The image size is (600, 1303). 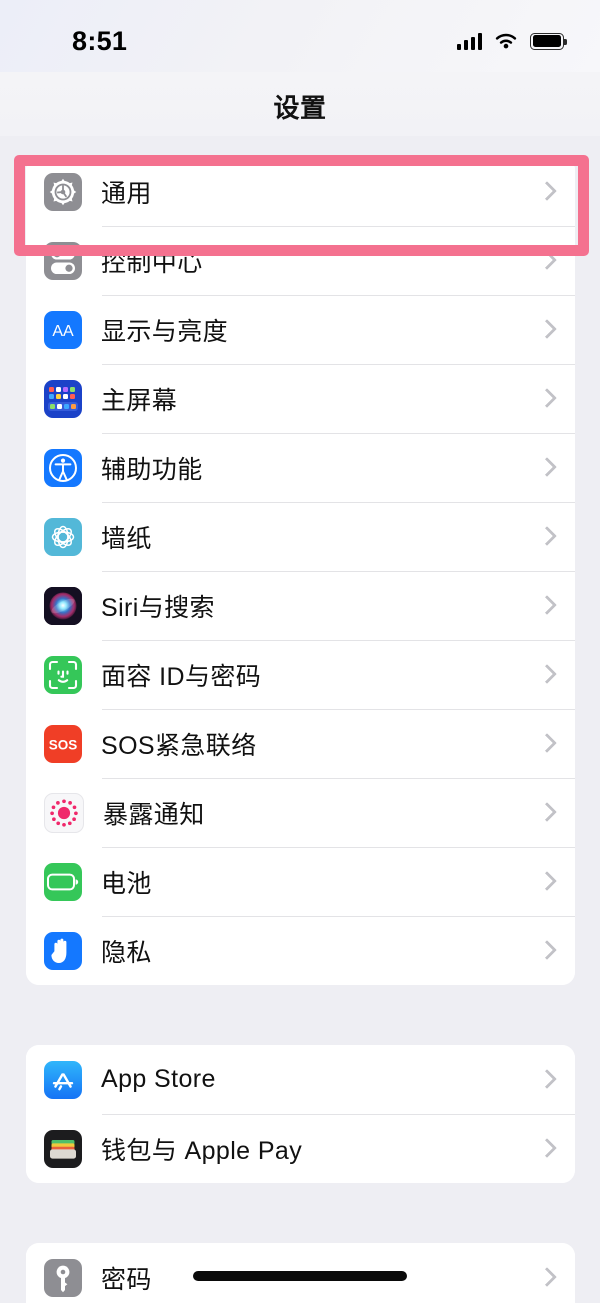 What do you see at coordinates (126, 538) in the screenshot?
I see `settings-row-label: 墙纸` at bounding box center [126, 538].